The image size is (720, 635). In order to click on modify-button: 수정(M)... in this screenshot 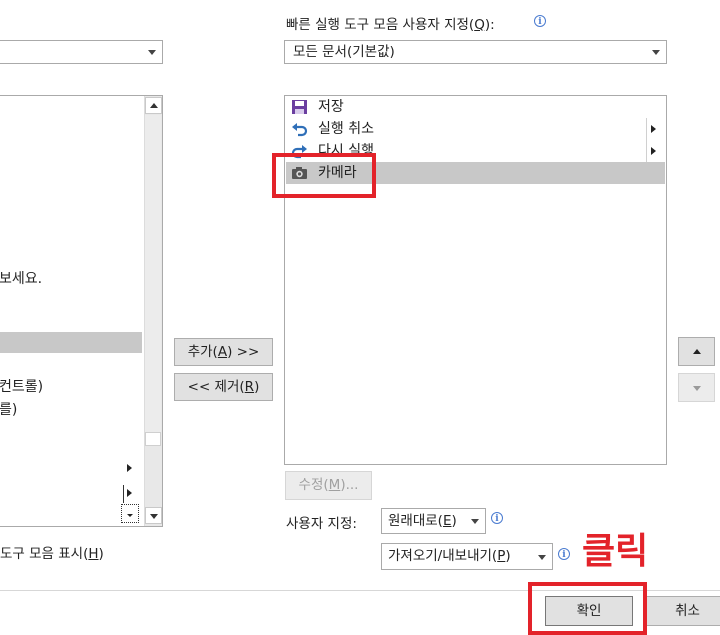, I will do `click(328, 485)`.